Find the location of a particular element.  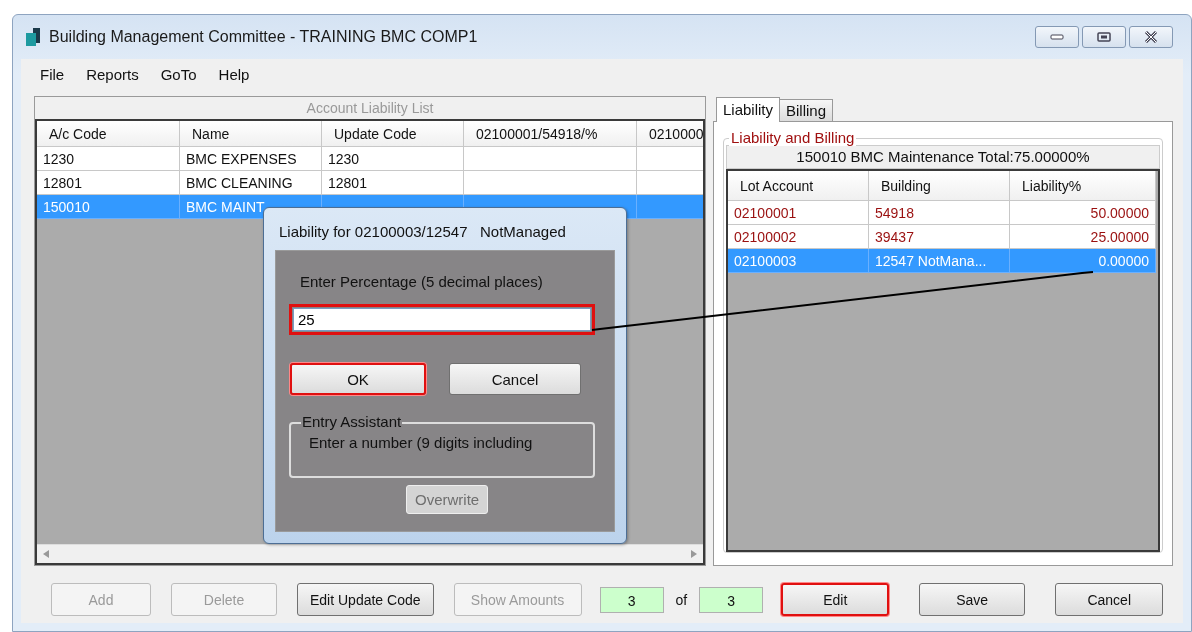

table-cell: 0.00000 is located at coordinates (1083, 261).